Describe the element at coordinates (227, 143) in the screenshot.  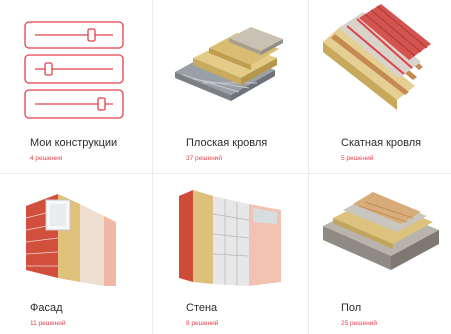
I see `card-title: Плоская кровля` at that location.